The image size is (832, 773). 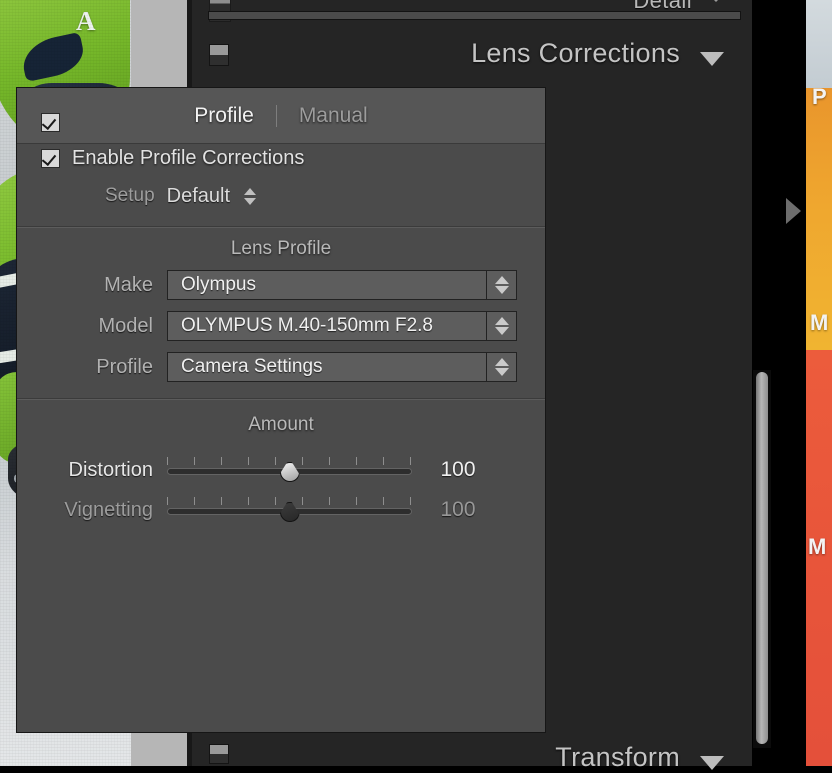 I want to click on row-profile: Profile Camera Settings, so click(x=281, y=367).